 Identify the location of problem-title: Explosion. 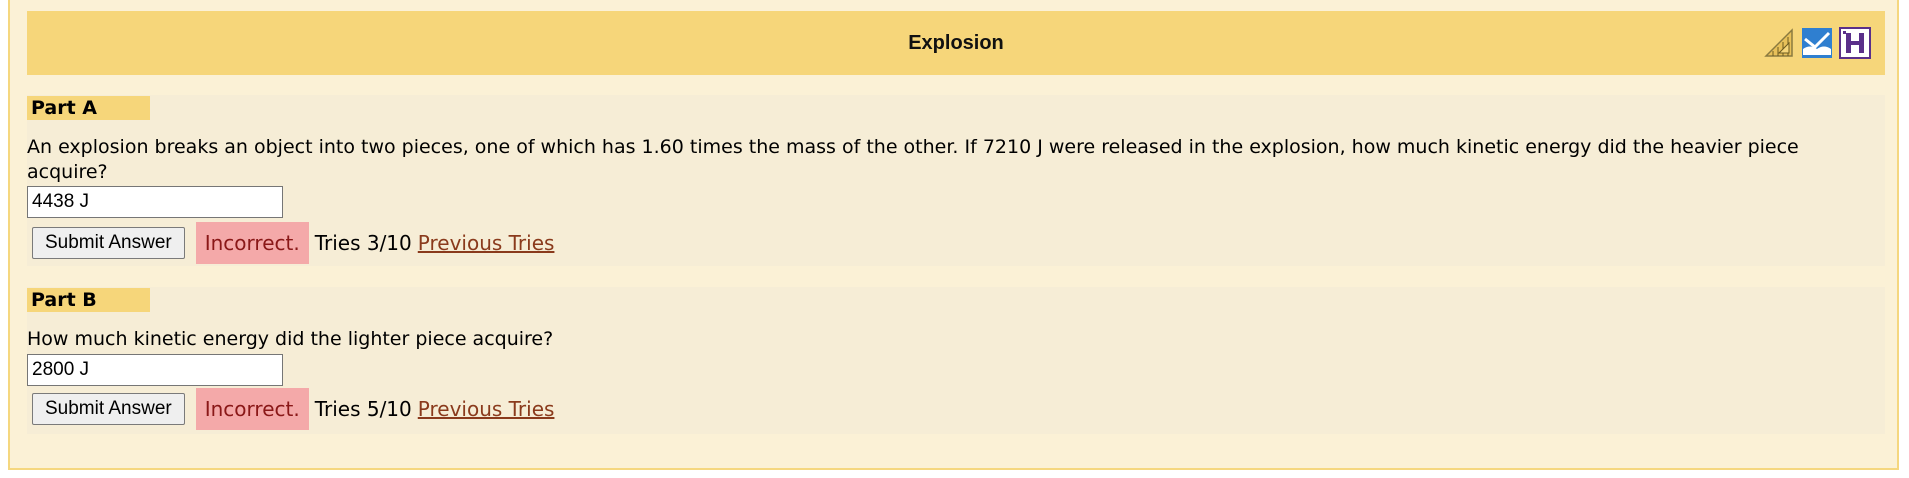
(956, 43).